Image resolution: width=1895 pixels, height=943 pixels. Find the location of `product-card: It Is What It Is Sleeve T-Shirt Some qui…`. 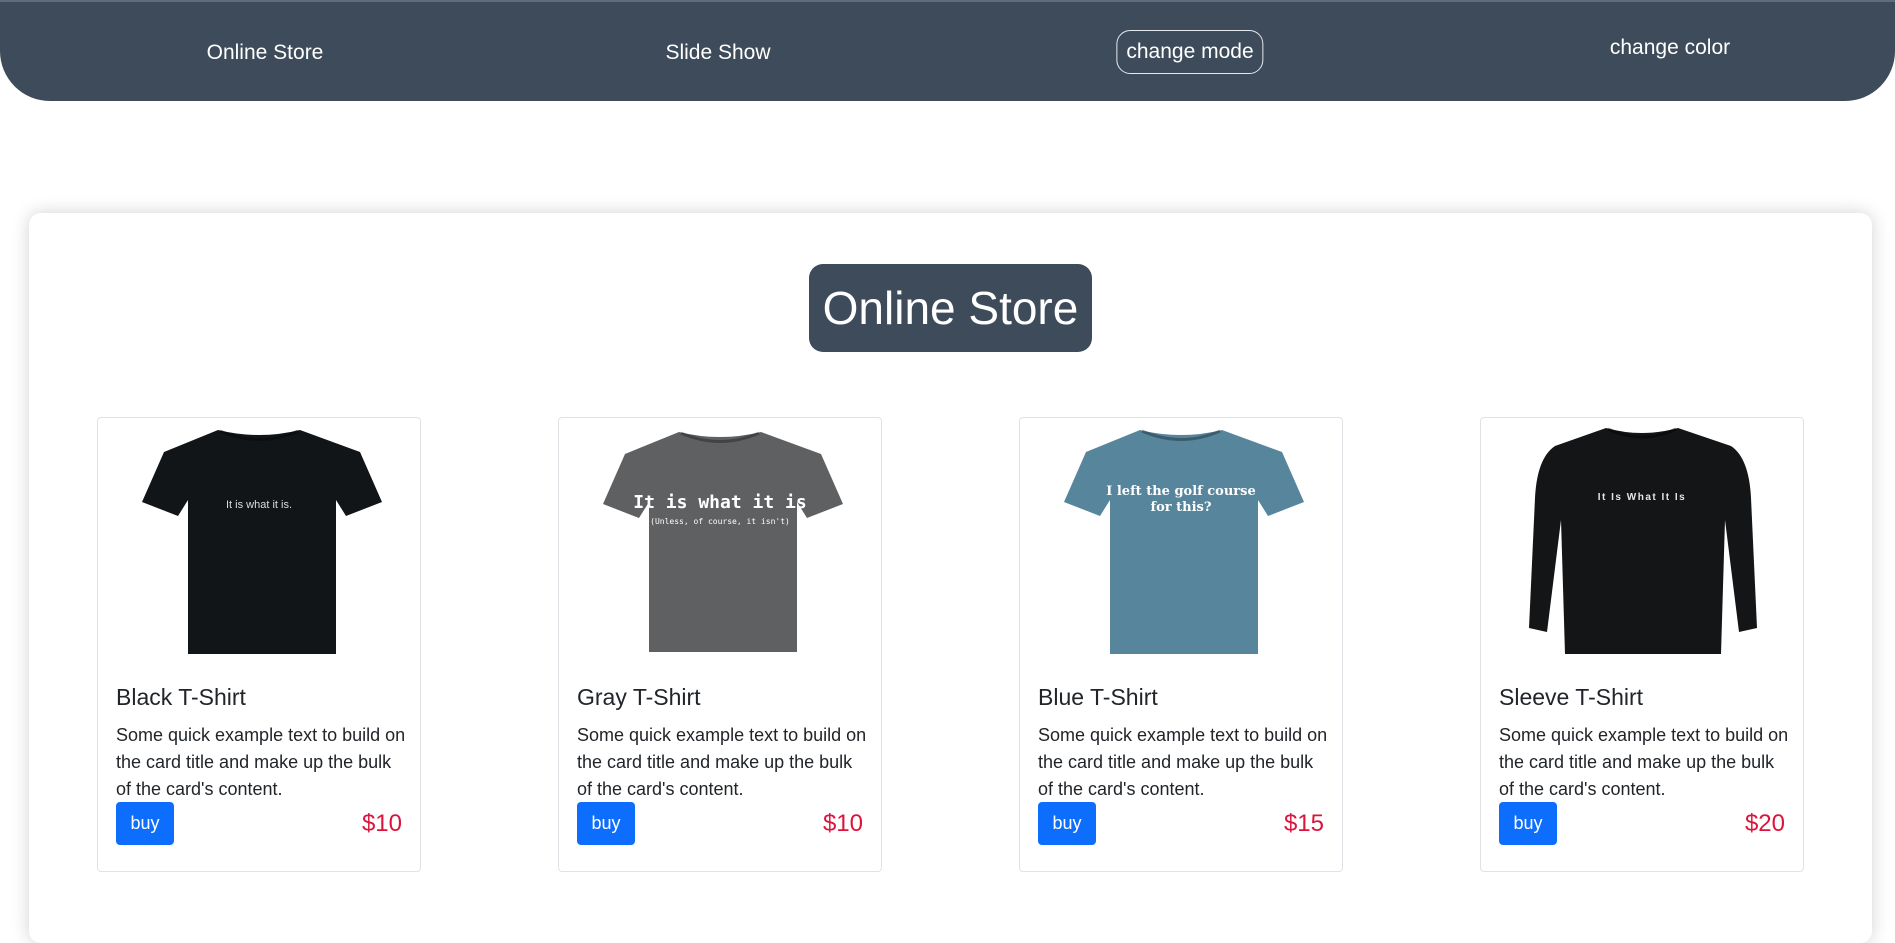

product-card: It Is What It Is Sleeve T-Shirt Some qui… is located at coordinates (1642, 644).